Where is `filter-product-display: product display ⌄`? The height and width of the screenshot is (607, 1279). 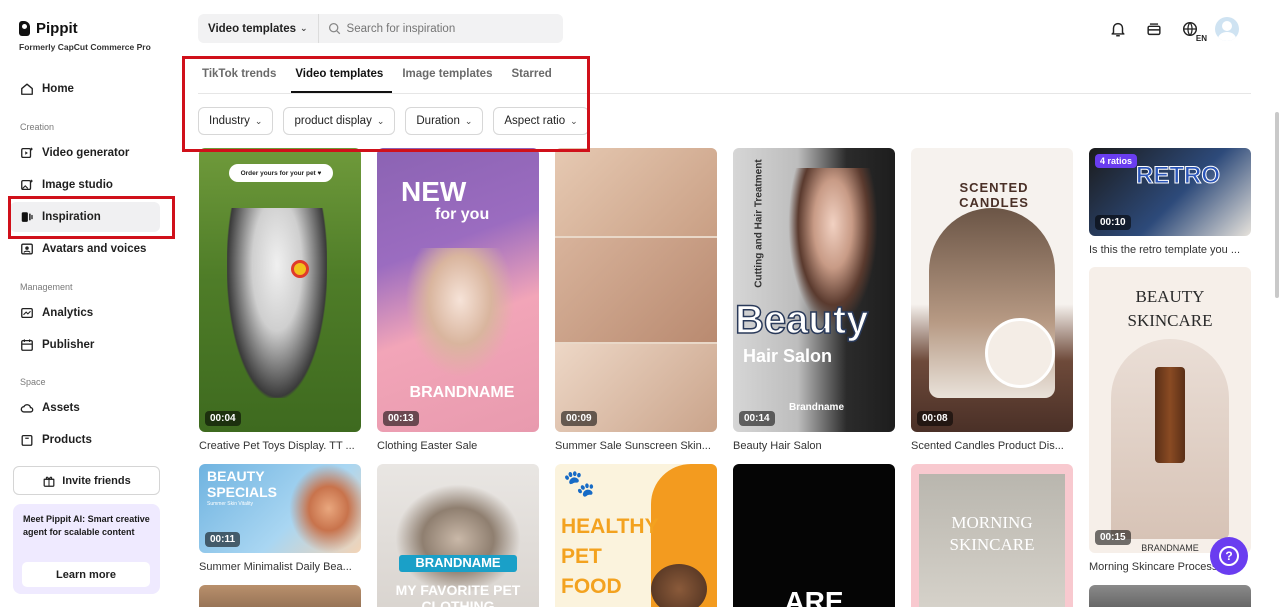
filter-product-display: product display ⌄ is located at coordinates (339, 121).